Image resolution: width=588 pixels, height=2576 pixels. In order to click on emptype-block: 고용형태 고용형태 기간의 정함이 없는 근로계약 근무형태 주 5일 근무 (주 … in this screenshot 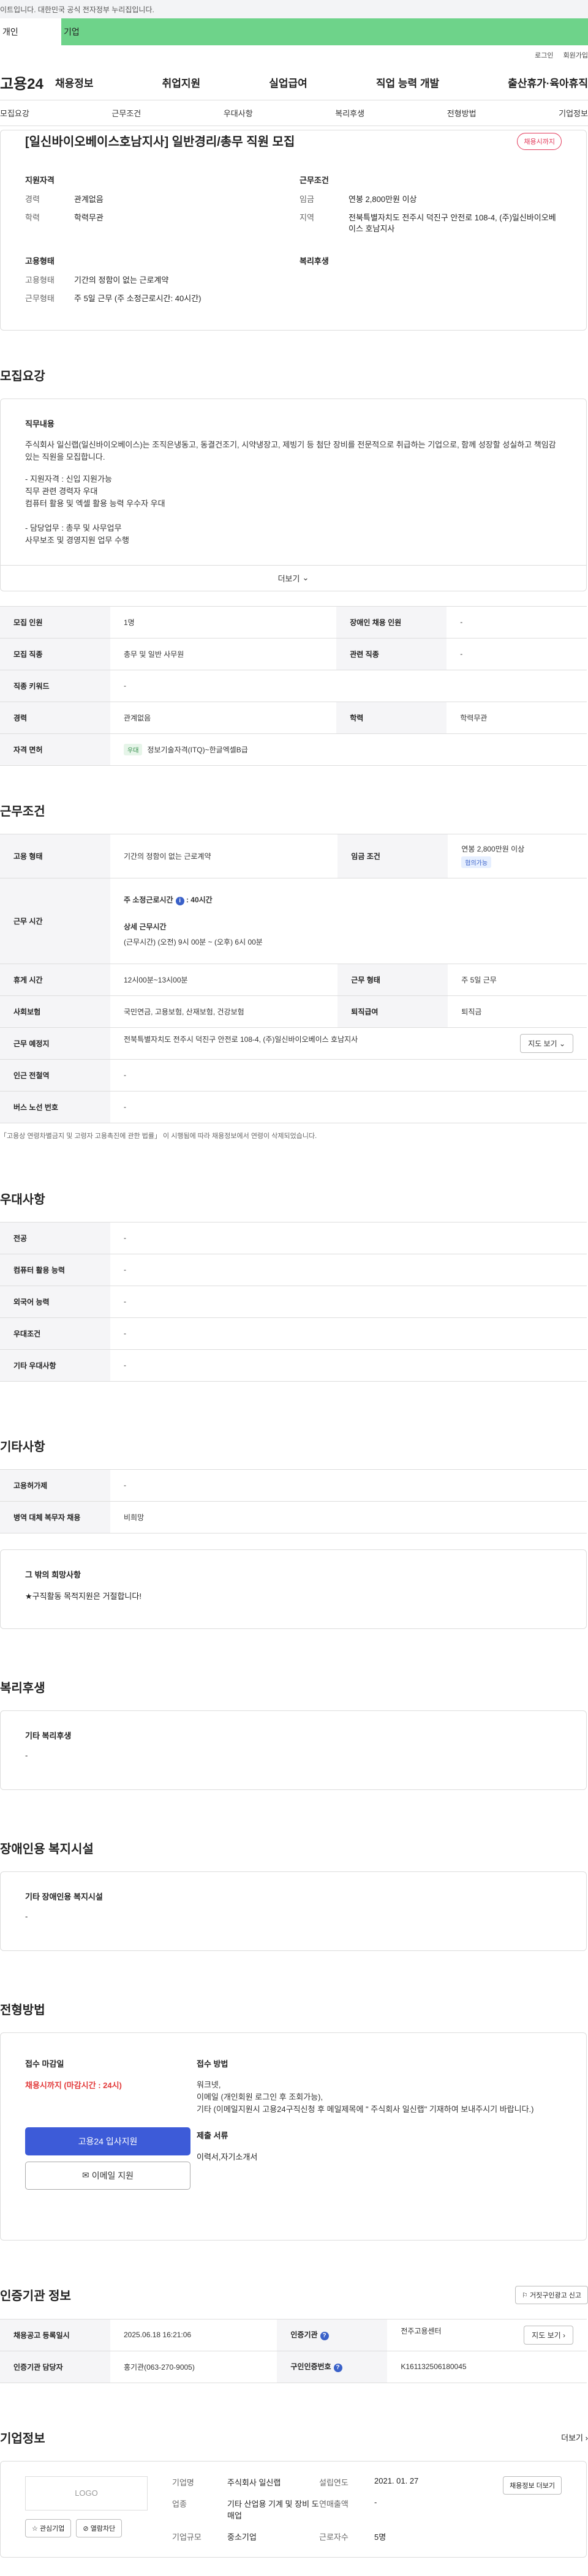, I will do `click(156, 283)`.